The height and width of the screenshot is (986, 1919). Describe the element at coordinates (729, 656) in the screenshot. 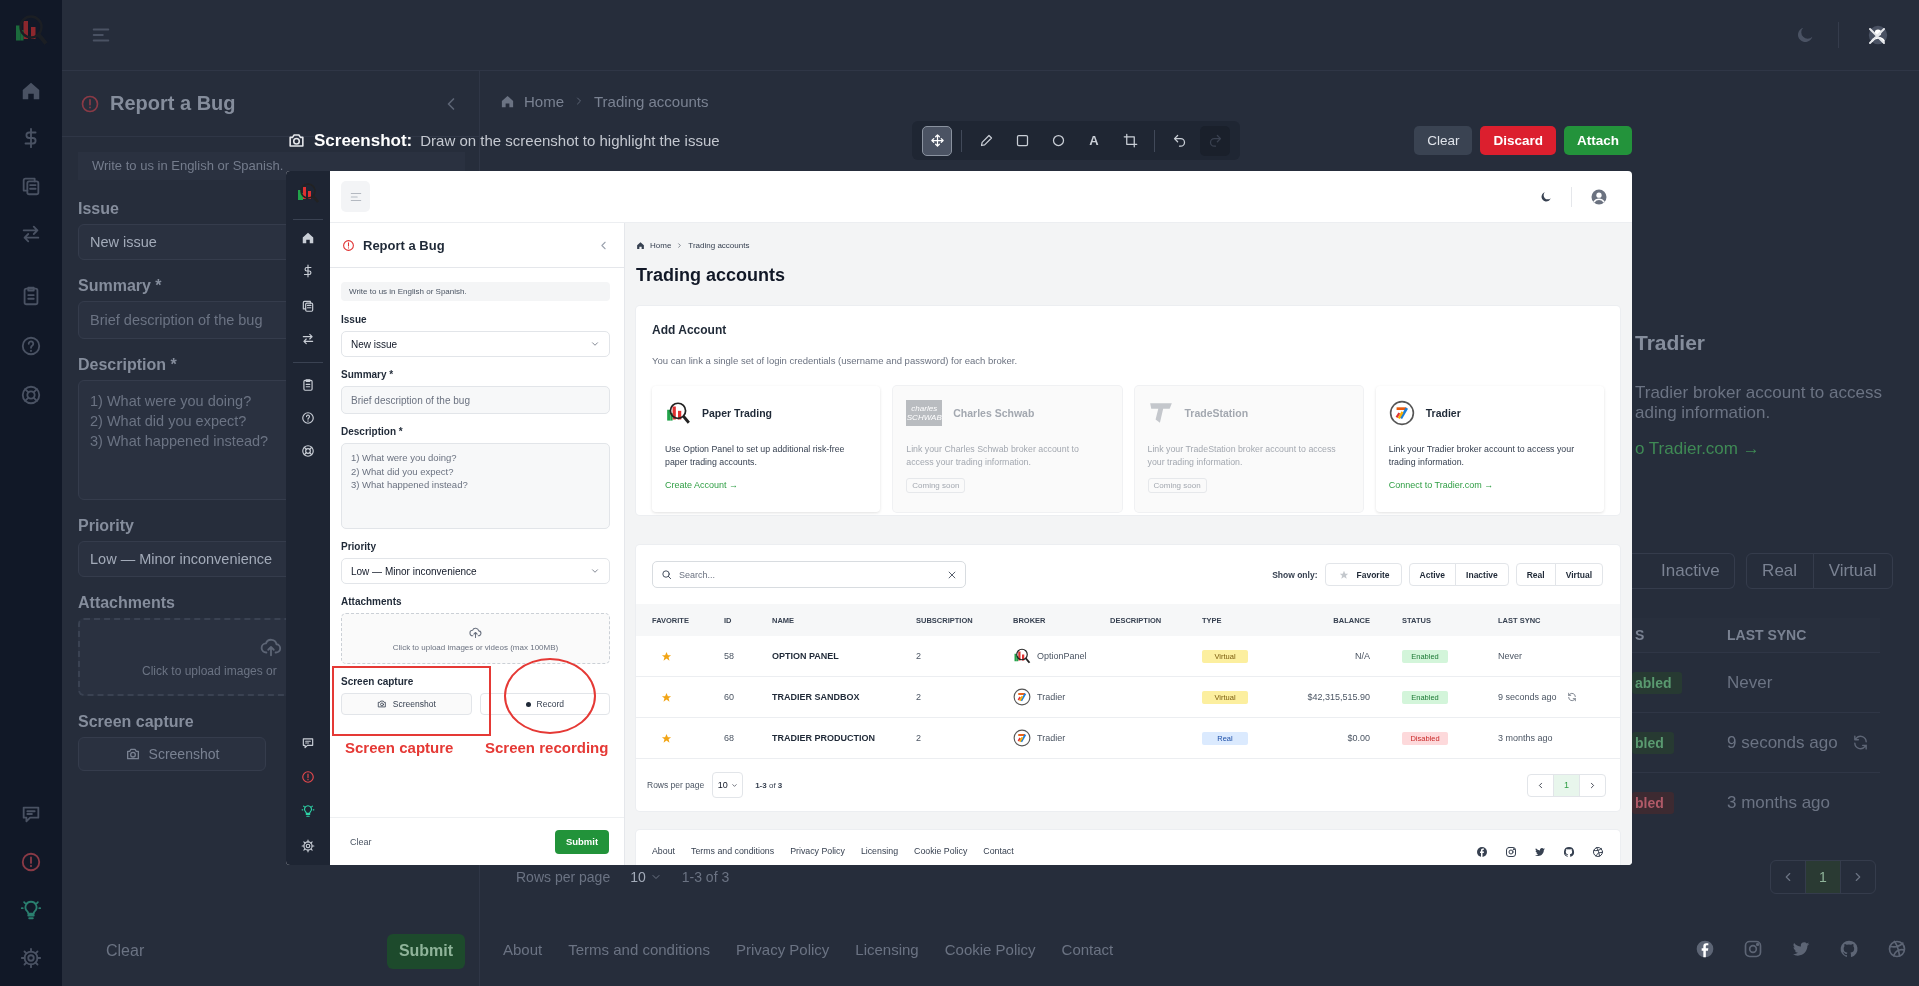

I see `table-cell-text: 58` at that location.